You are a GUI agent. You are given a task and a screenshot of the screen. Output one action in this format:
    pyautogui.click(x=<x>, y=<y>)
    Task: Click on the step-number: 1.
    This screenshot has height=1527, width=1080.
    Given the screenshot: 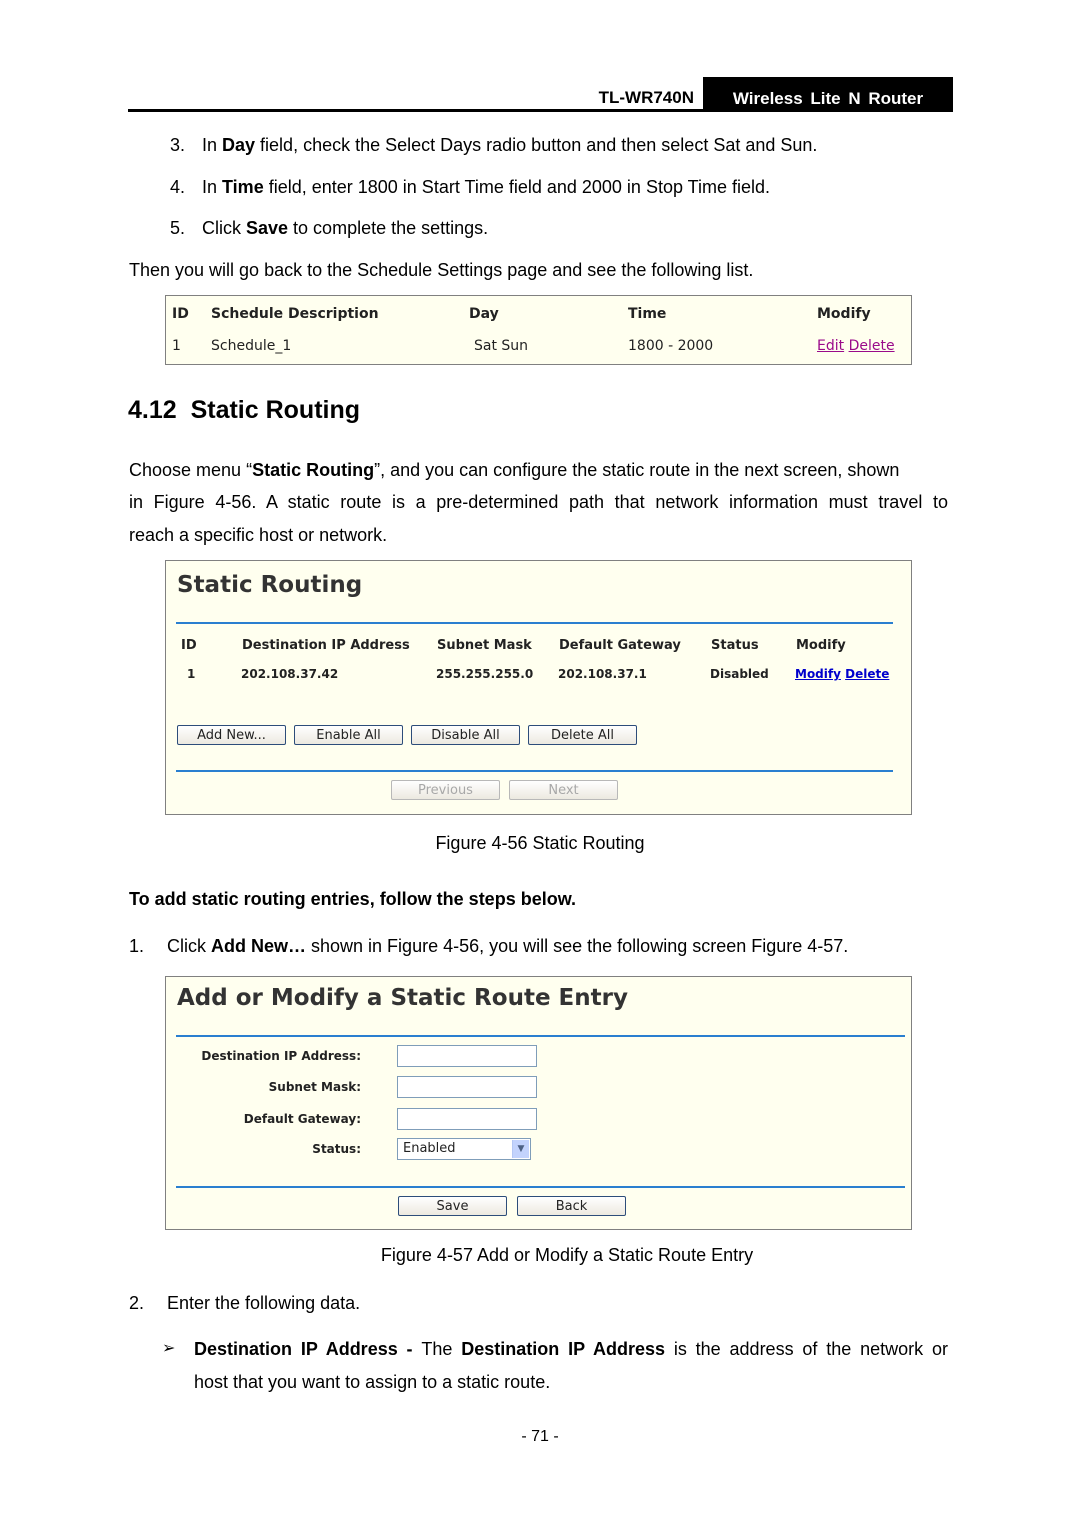 What is the action you would take?
    pyautogui.click(x=137, y=946)
    